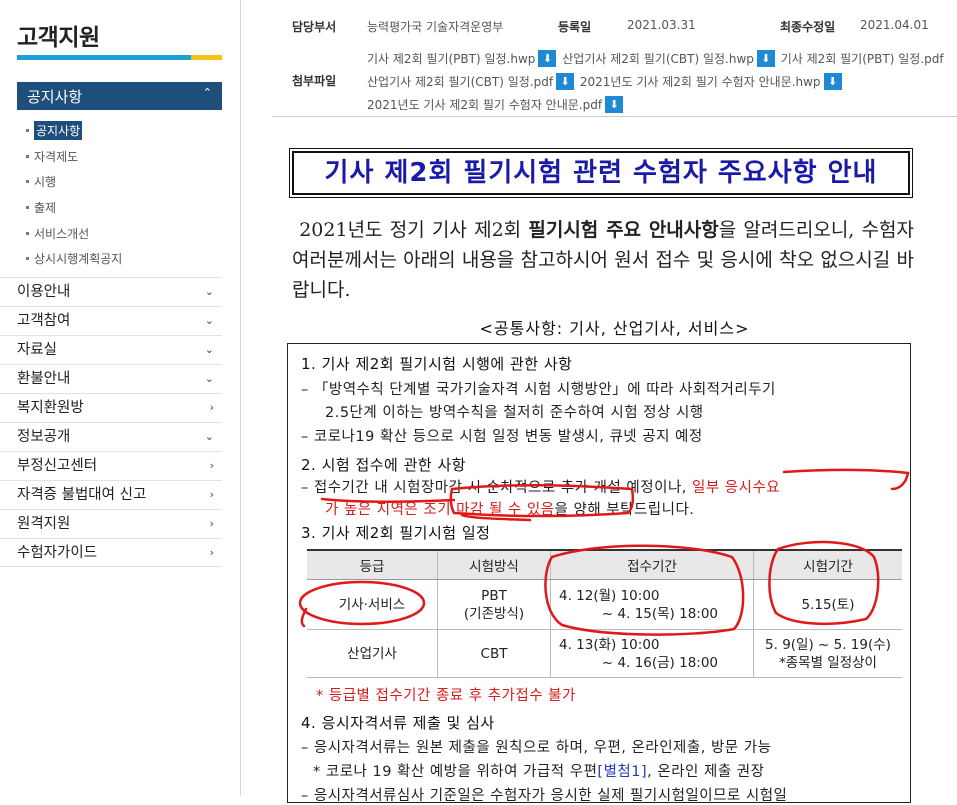 The image size is (957, 805). What do you see at coordinates (74, 182) in the screenshot?
I see `submenu-item-administration: 시행` at bounding box center [74, 182].